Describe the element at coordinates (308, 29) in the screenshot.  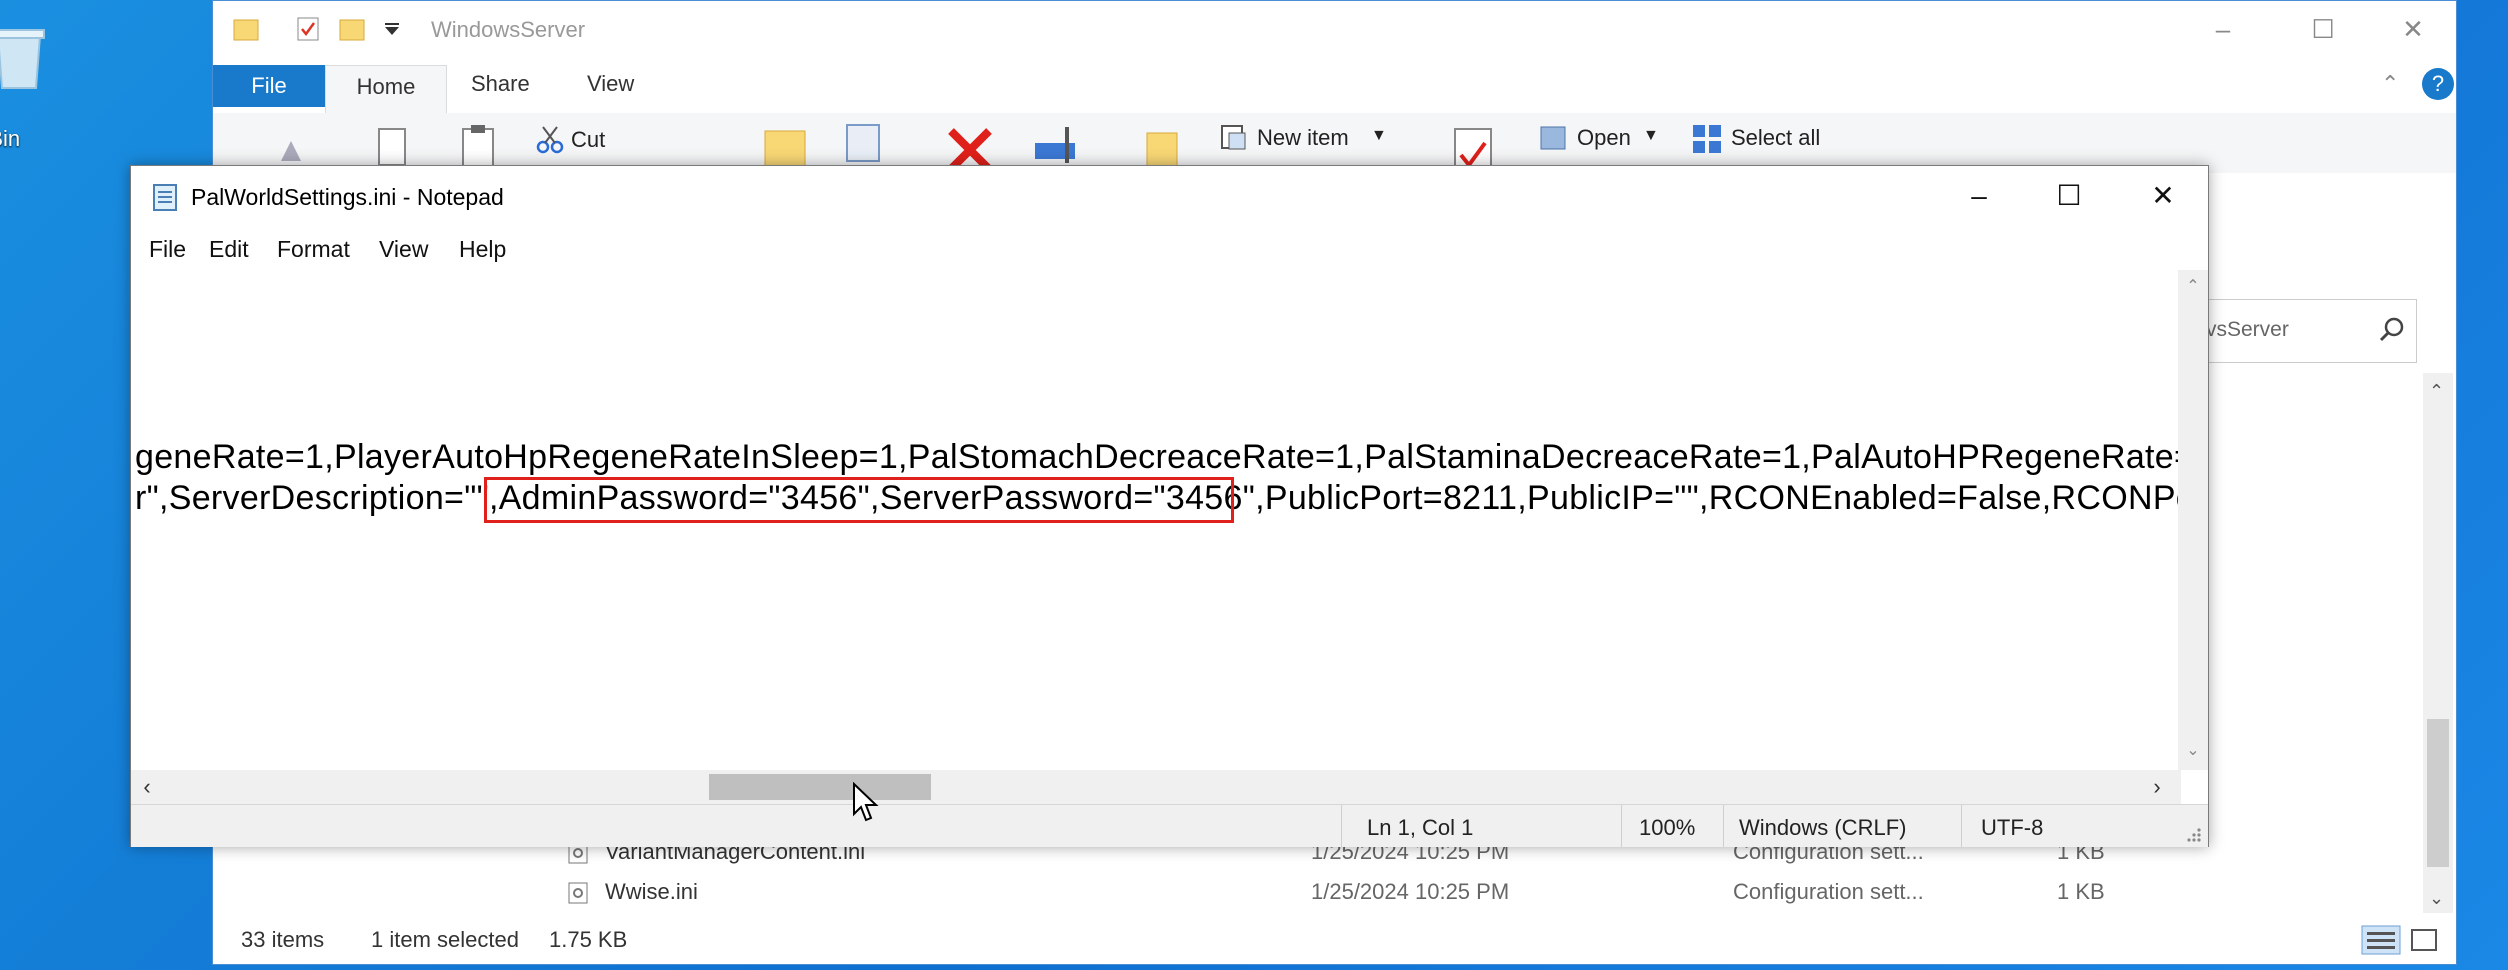
I see `properties-icon` at that location.